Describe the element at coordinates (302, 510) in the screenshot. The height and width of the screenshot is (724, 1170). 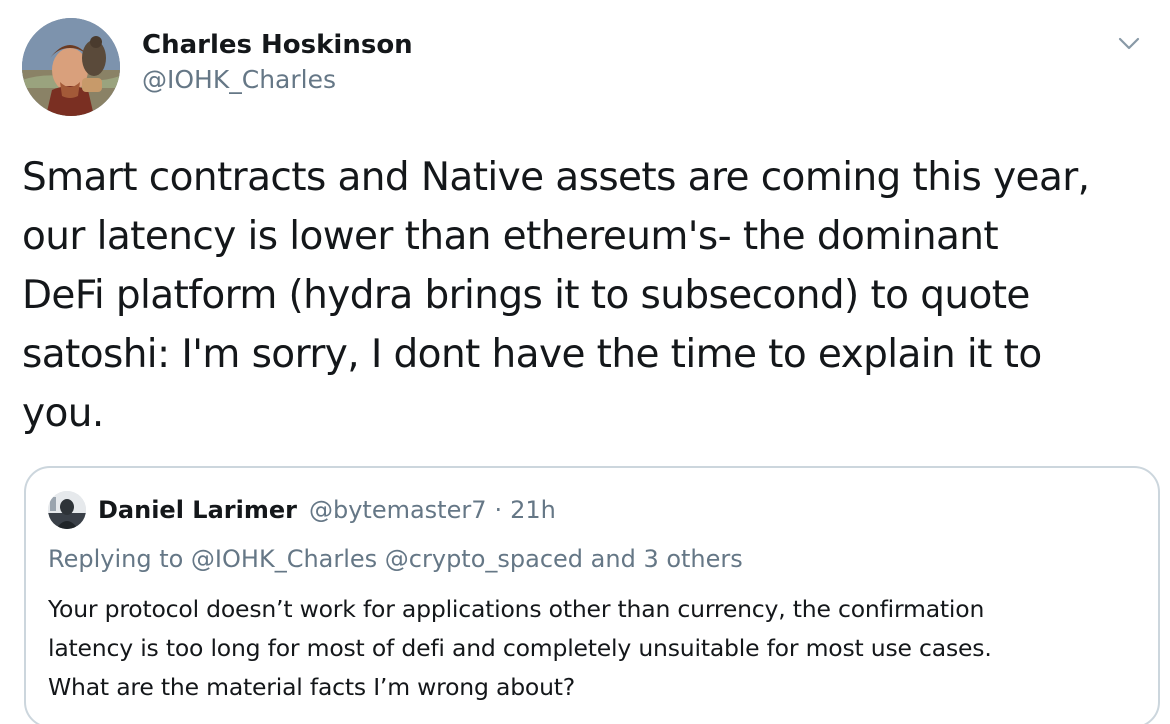
I see `quoted-tweet-header: Daniel Larimer @bytemaster7 · 21h` at that location.